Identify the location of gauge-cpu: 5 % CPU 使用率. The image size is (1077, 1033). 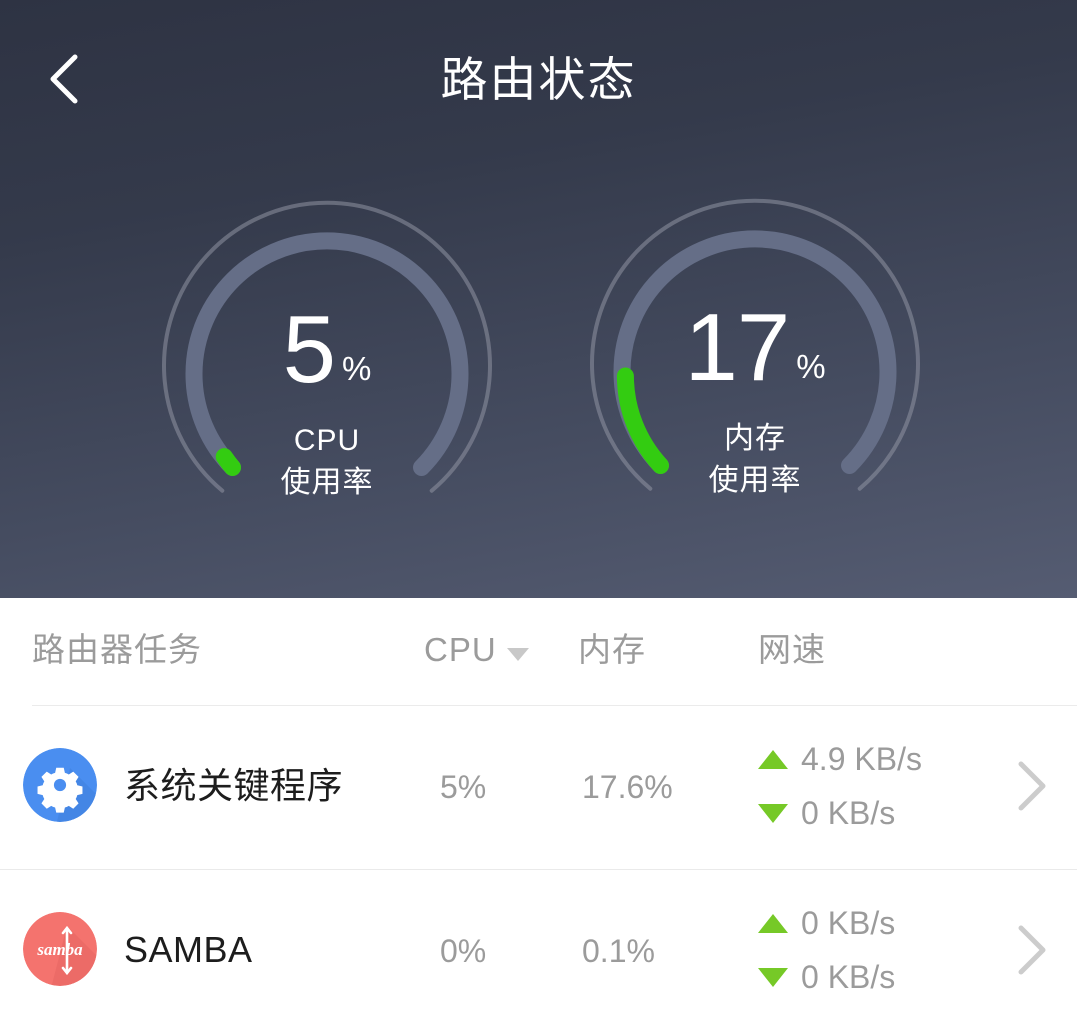
(327, 373).